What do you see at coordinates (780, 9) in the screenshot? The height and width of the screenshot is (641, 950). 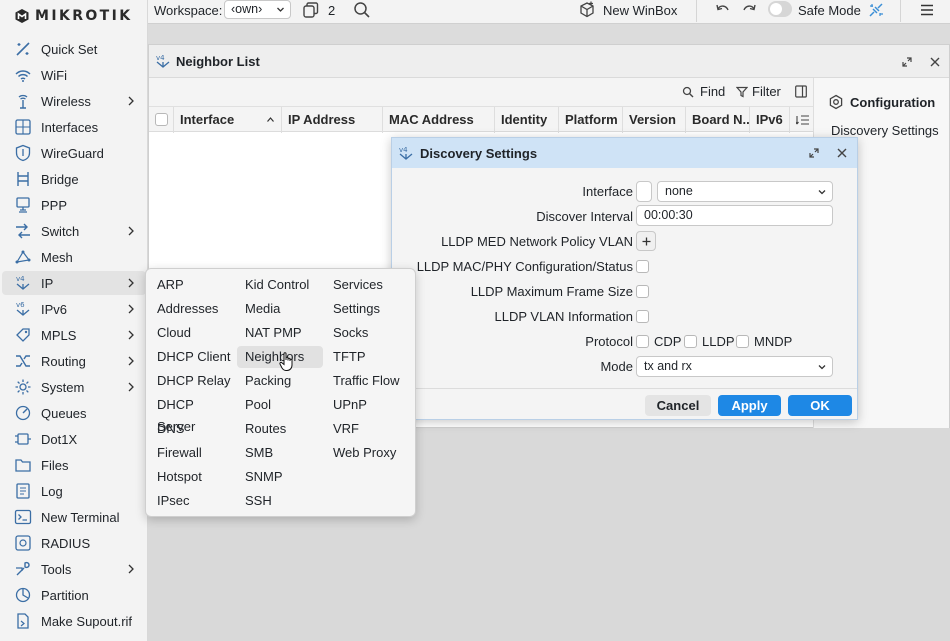 I see `safe-mode-toggle` at bounding box center [780, 9].